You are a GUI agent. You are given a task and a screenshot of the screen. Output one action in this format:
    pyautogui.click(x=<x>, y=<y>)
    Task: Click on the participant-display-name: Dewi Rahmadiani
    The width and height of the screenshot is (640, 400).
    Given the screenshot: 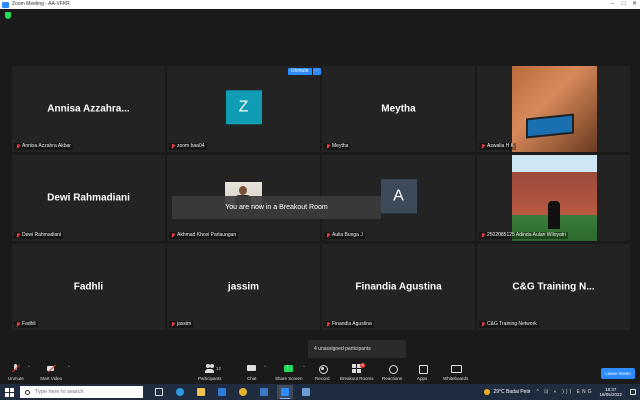 What is the action you would take?
    pyautogui.click(x=88, y=198)
    